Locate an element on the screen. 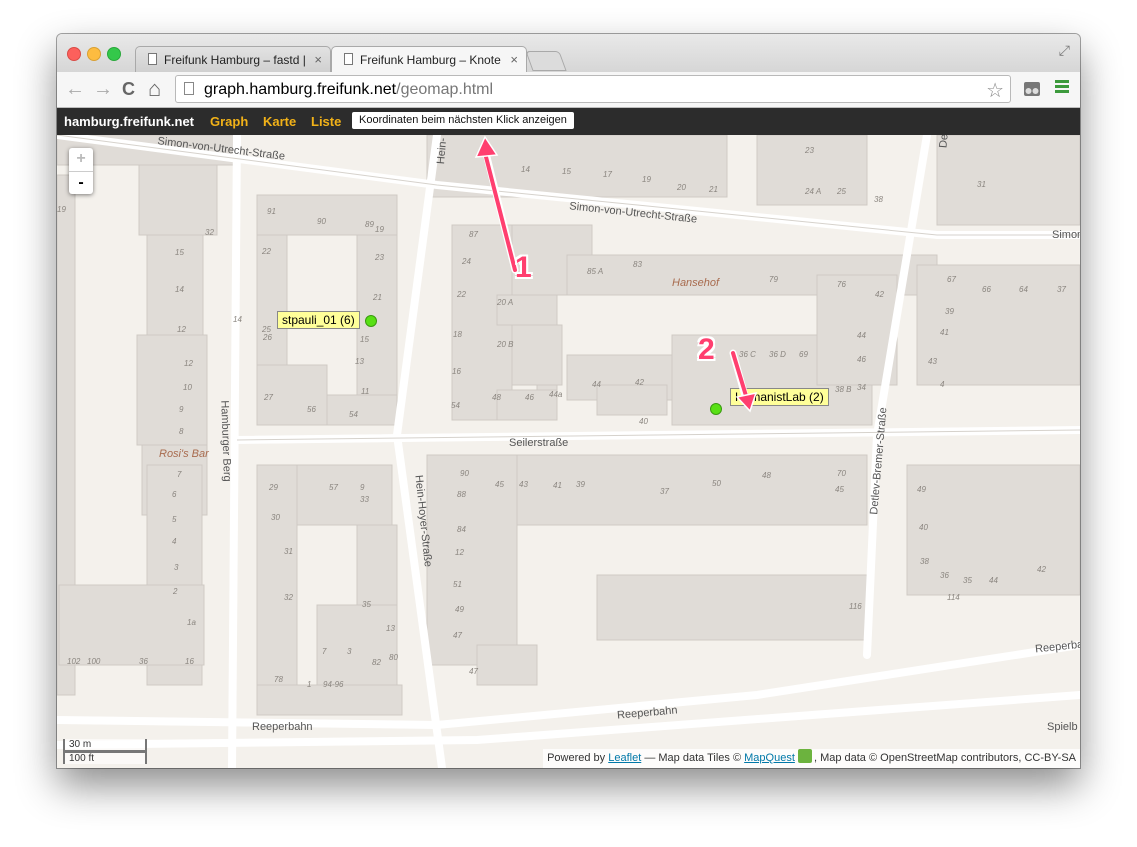  node-label-humanistlab: HumanistLab (2) is located at coordinates (779, 397).